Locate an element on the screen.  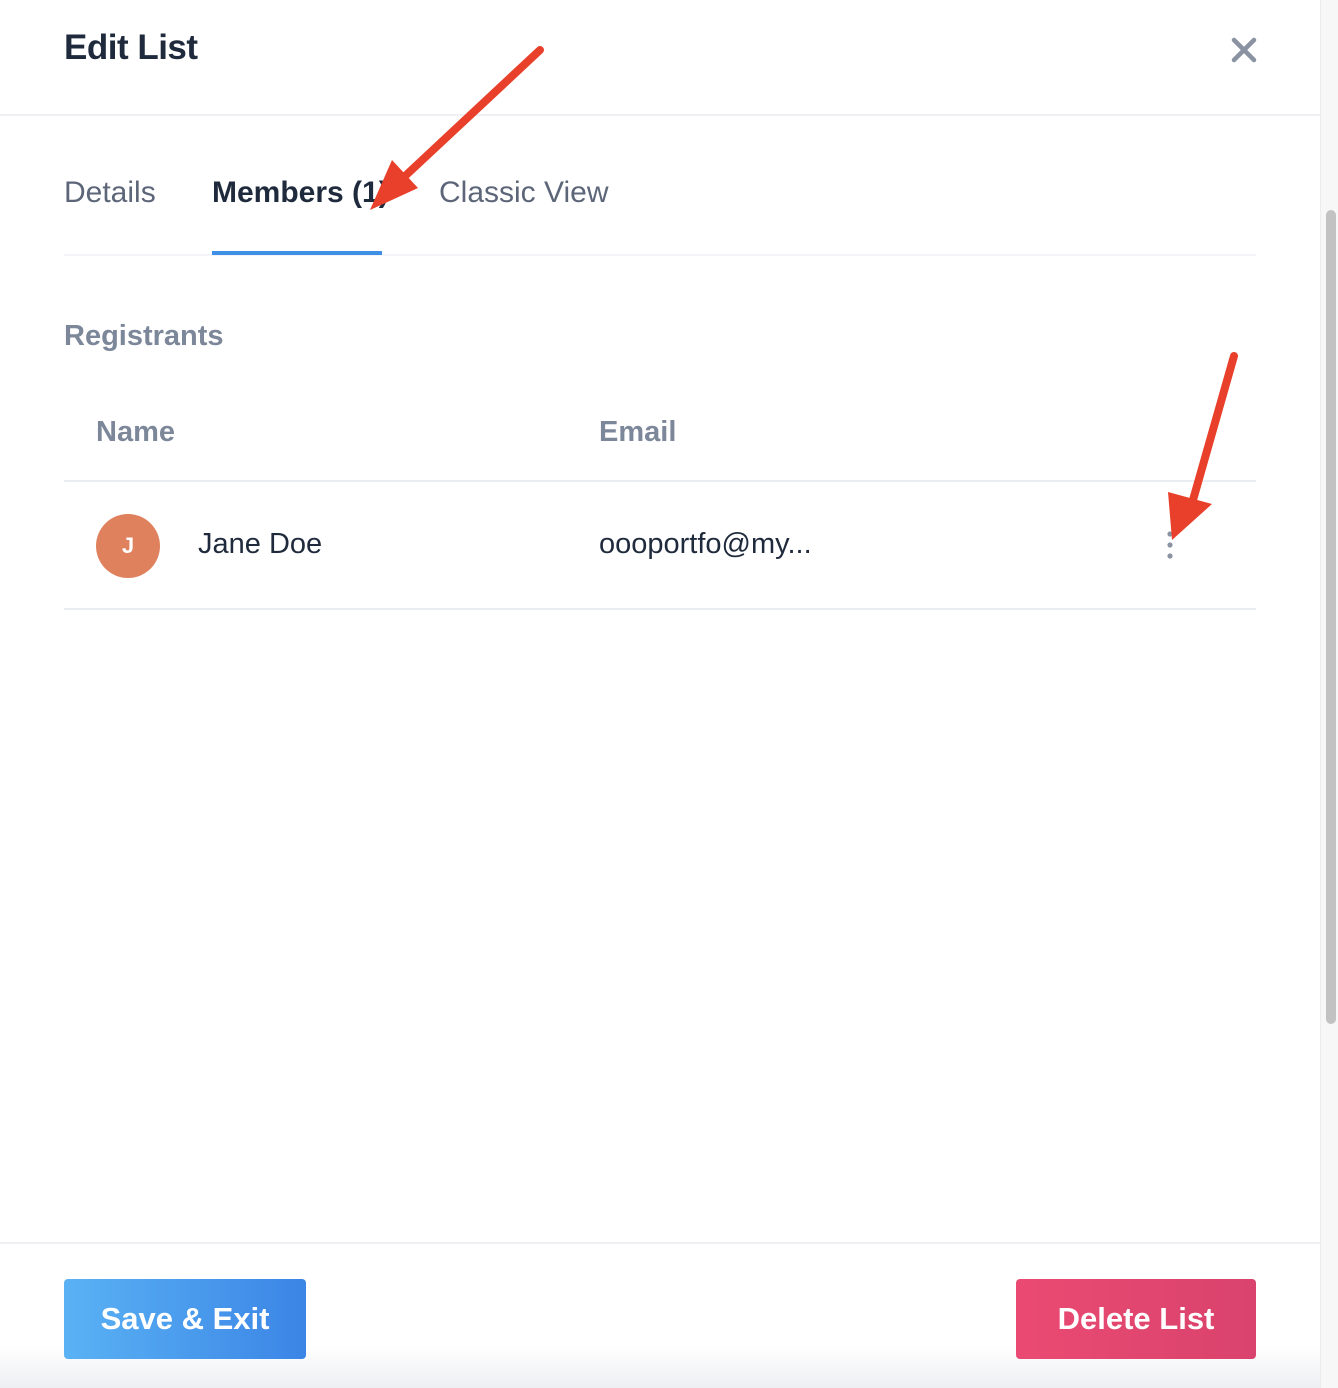
tab-members: Members (1) is located at coordinates (300, 193).